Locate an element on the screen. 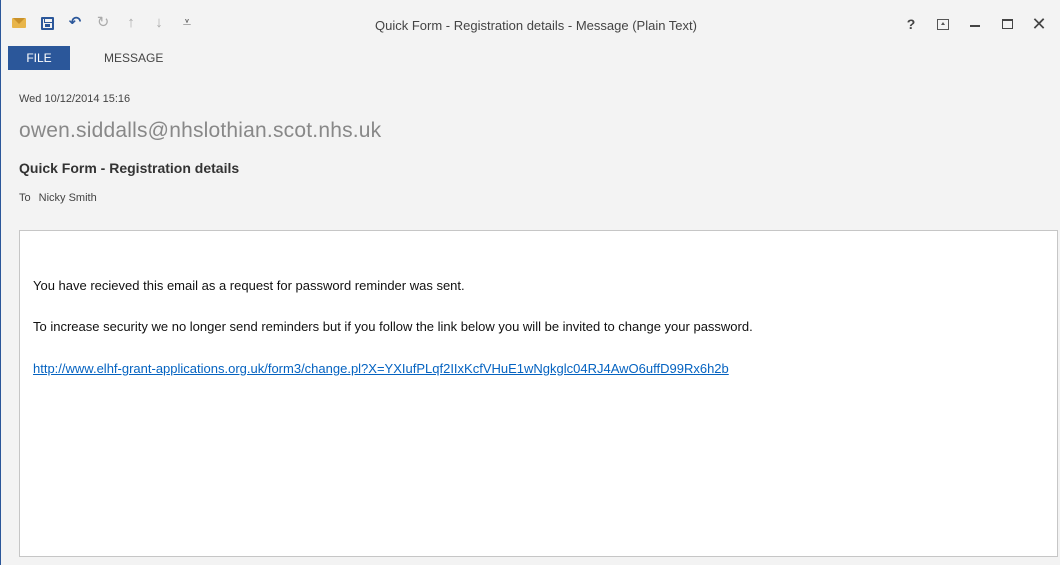  window-controls: ? ✕ is located at coordinates (975, 24).